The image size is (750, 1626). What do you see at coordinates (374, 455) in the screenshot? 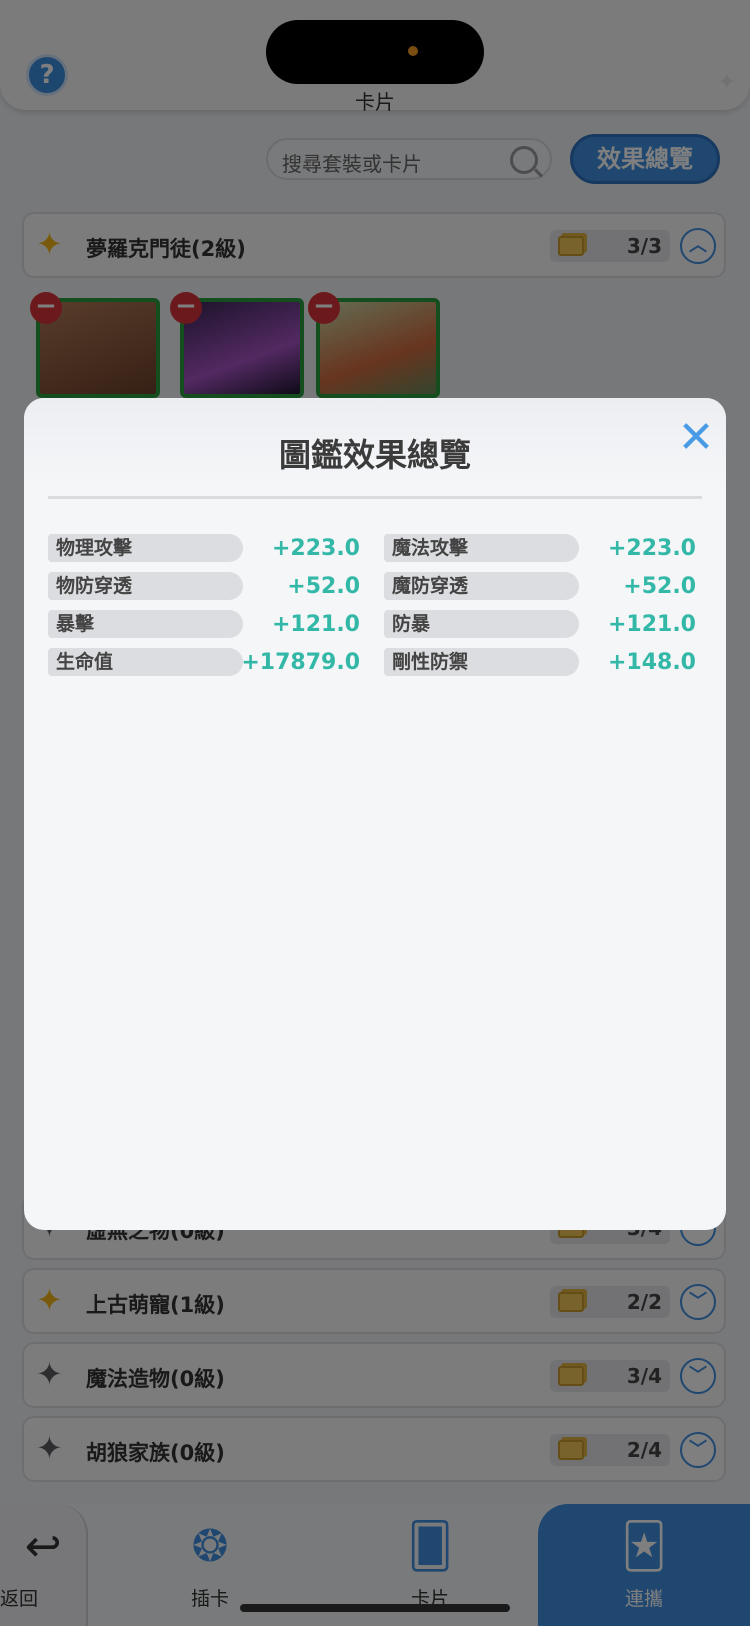
I see `modal-title: 圖鑑效果總覽` at bounding box center [374, 455].